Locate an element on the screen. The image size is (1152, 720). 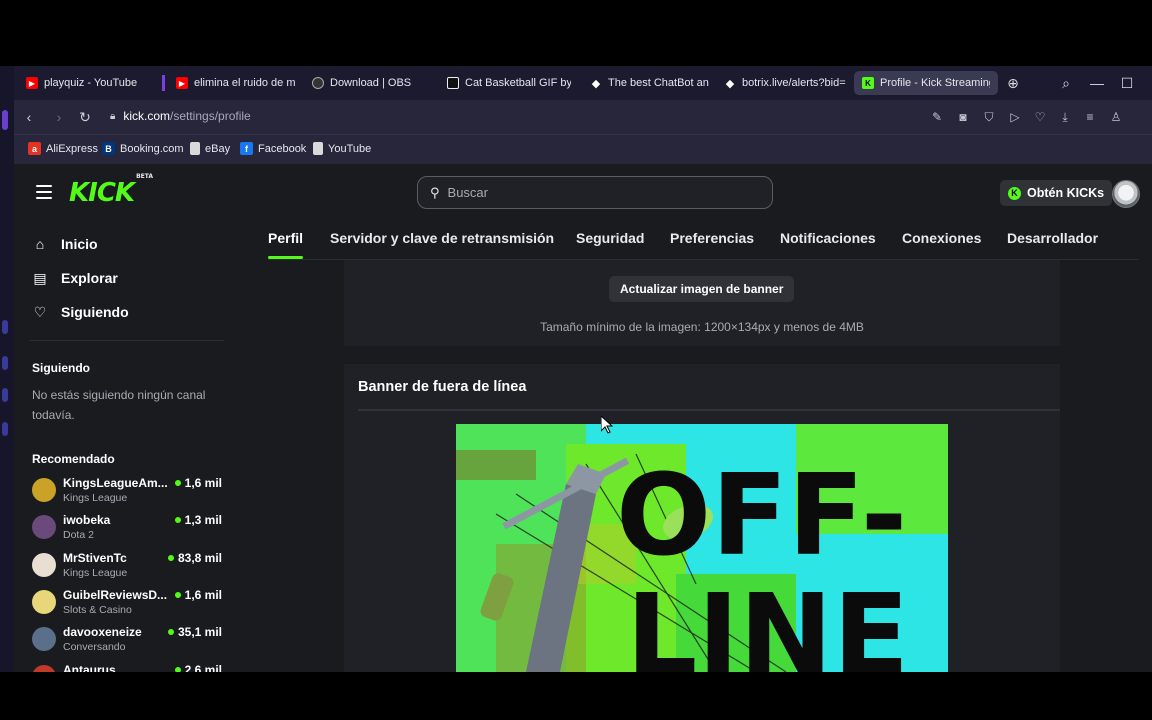
viewer-count: 35,1 mil is located at coordinates (194, 632).